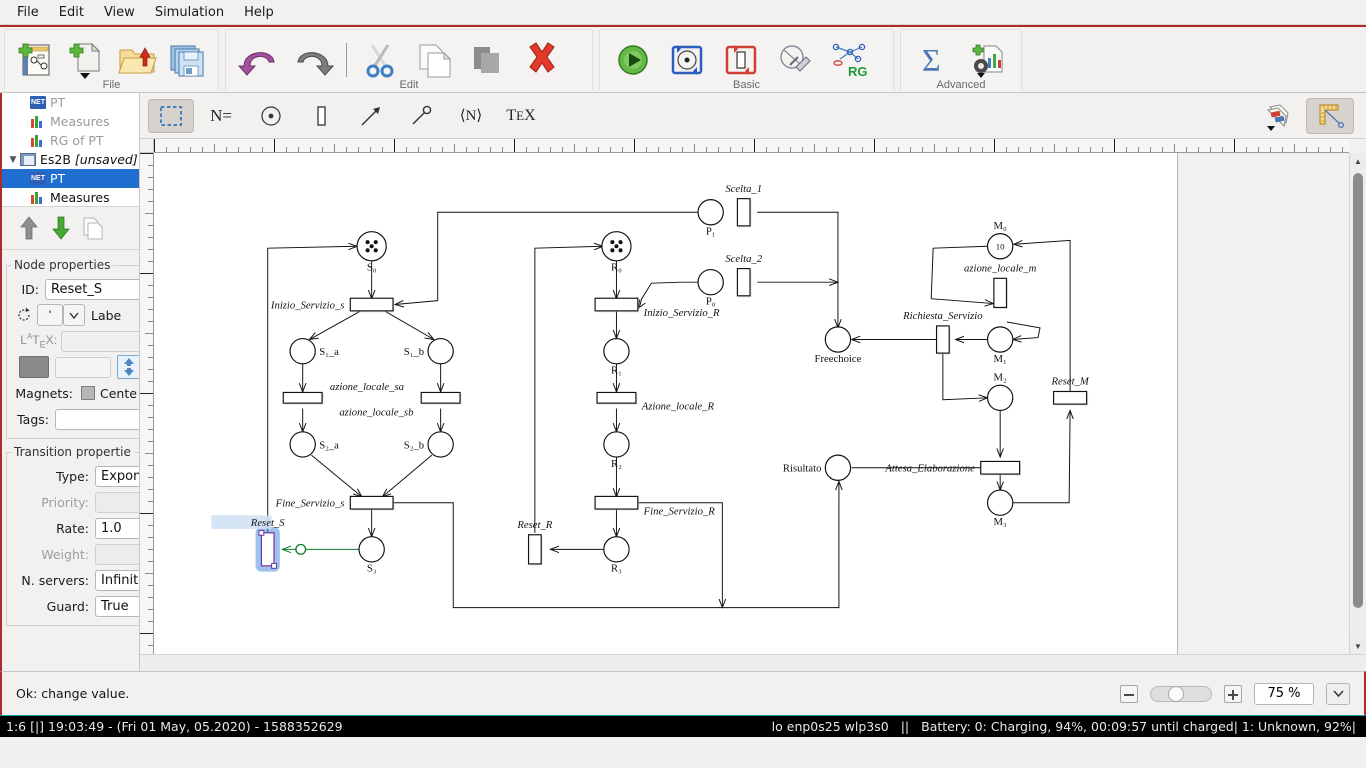 This screenshot has height=768, width=1366. Describe the element at coordinates (521, 116) in the screenshot. I see `tex-tool: TEX` at that location.